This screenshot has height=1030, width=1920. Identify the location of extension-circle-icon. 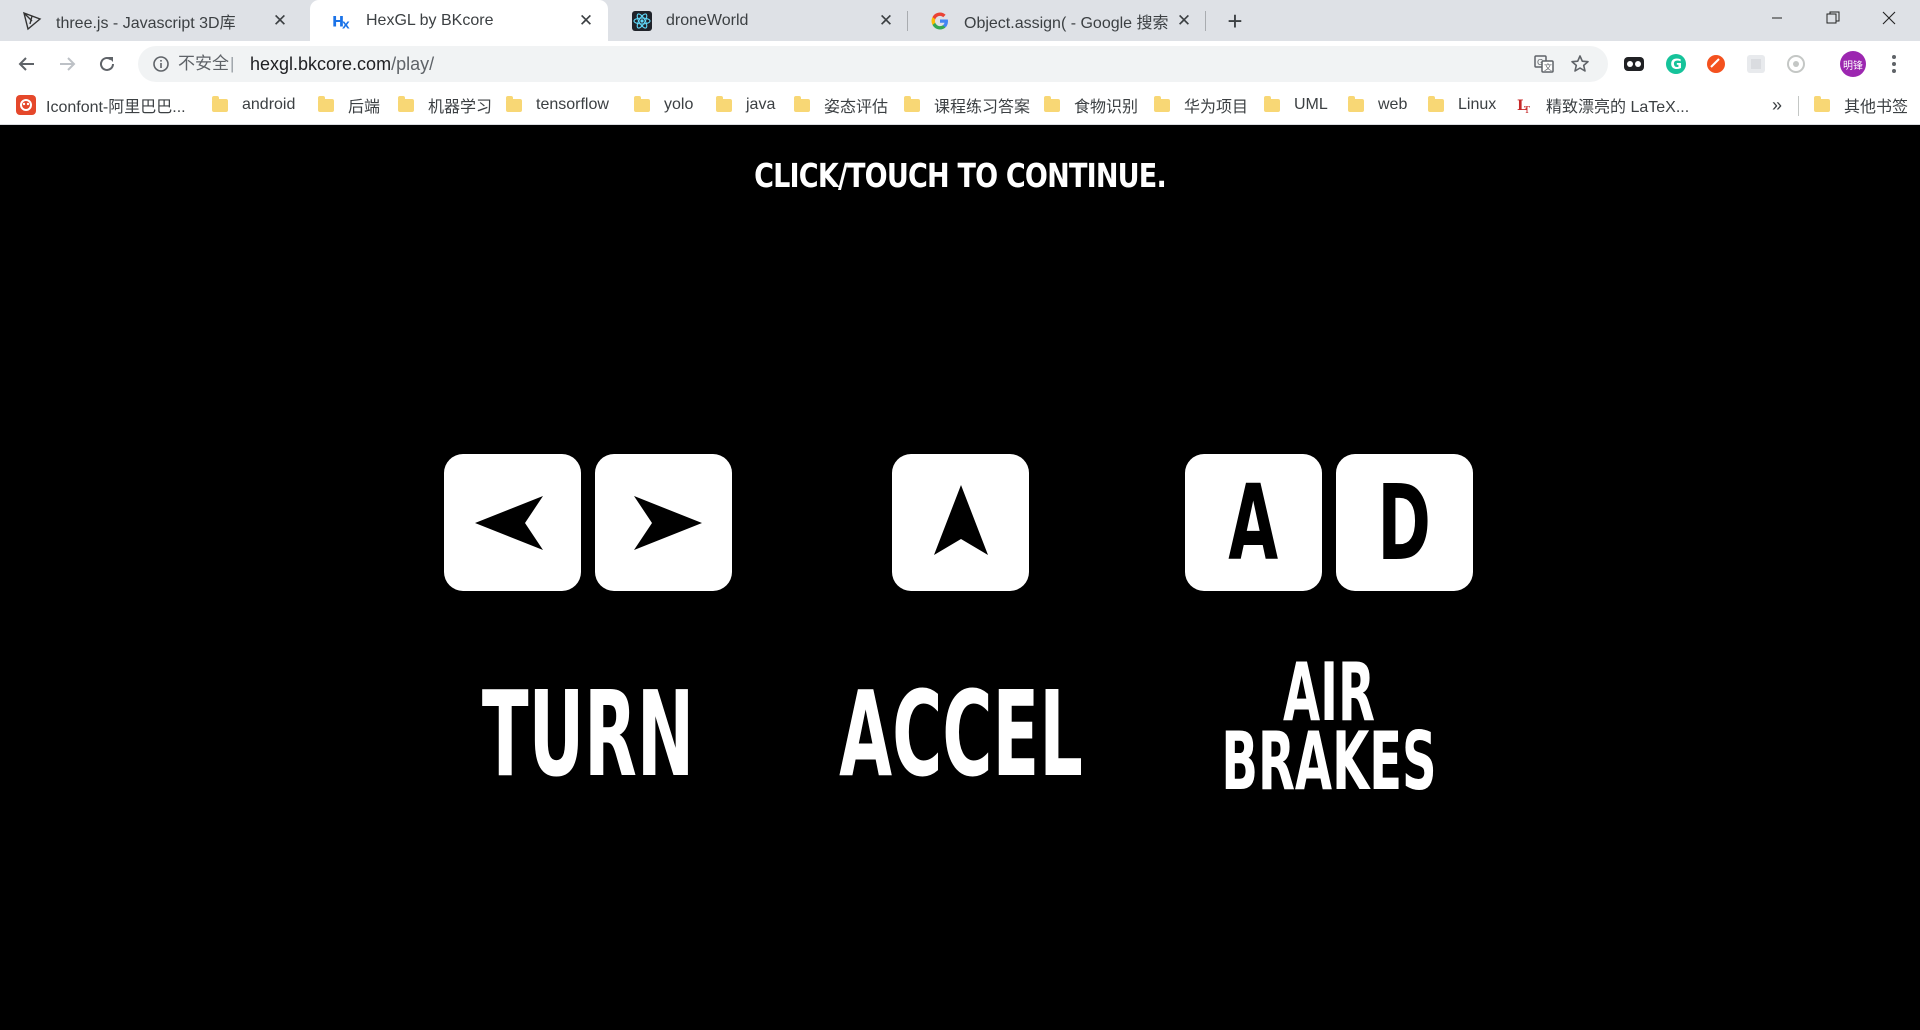
(1796, 64).